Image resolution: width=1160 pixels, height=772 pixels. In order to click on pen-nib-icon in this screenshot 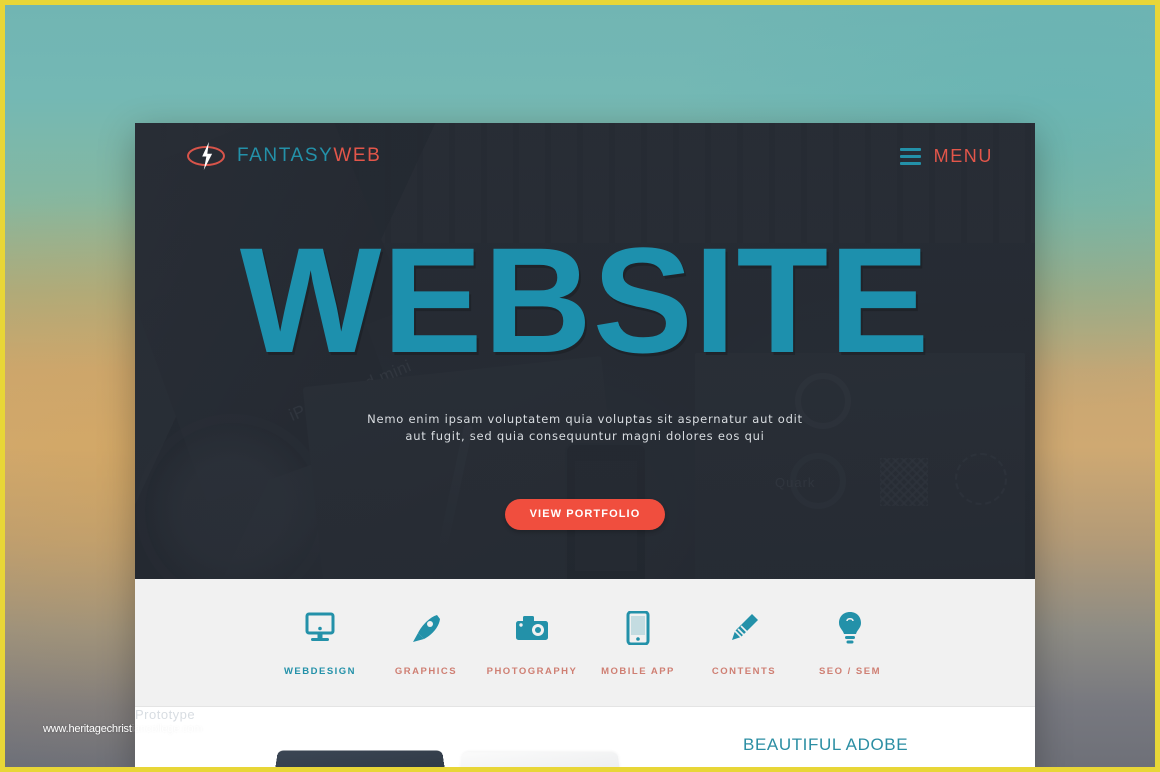, I will do `click(426, 628)`.